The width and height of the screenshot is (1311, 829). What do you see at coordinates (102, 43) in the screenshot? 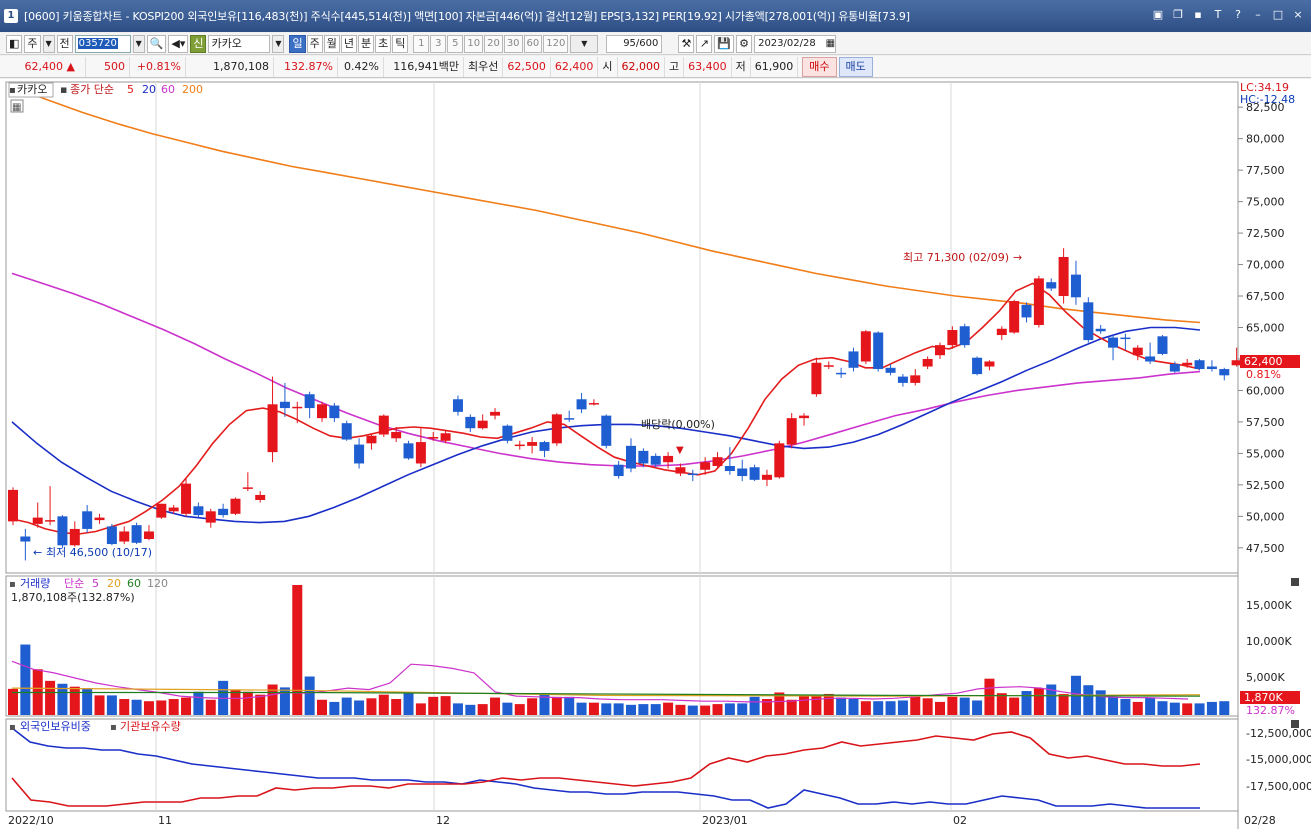
I see `stock-code-input: 035720` at bounding box center [102, 43].